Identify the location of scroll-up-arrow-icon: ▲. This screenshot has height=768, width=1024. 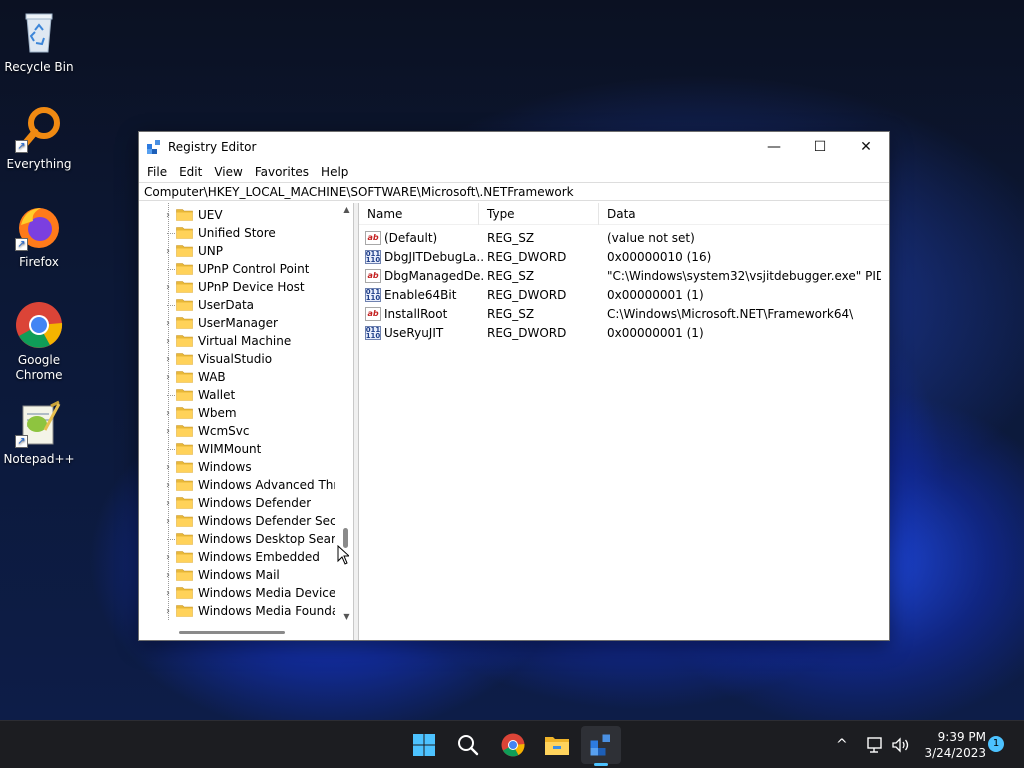
(346, 210).